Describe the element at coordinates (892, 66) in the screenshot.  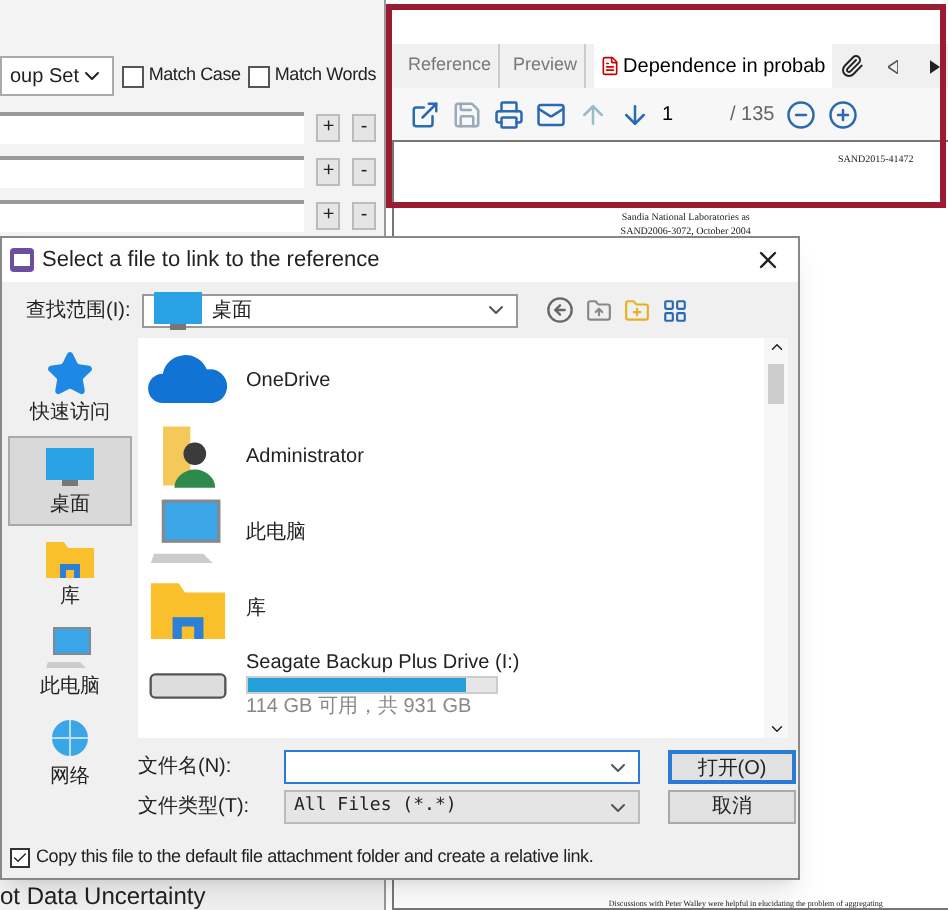
I see `left-arrow-icon` at that location.